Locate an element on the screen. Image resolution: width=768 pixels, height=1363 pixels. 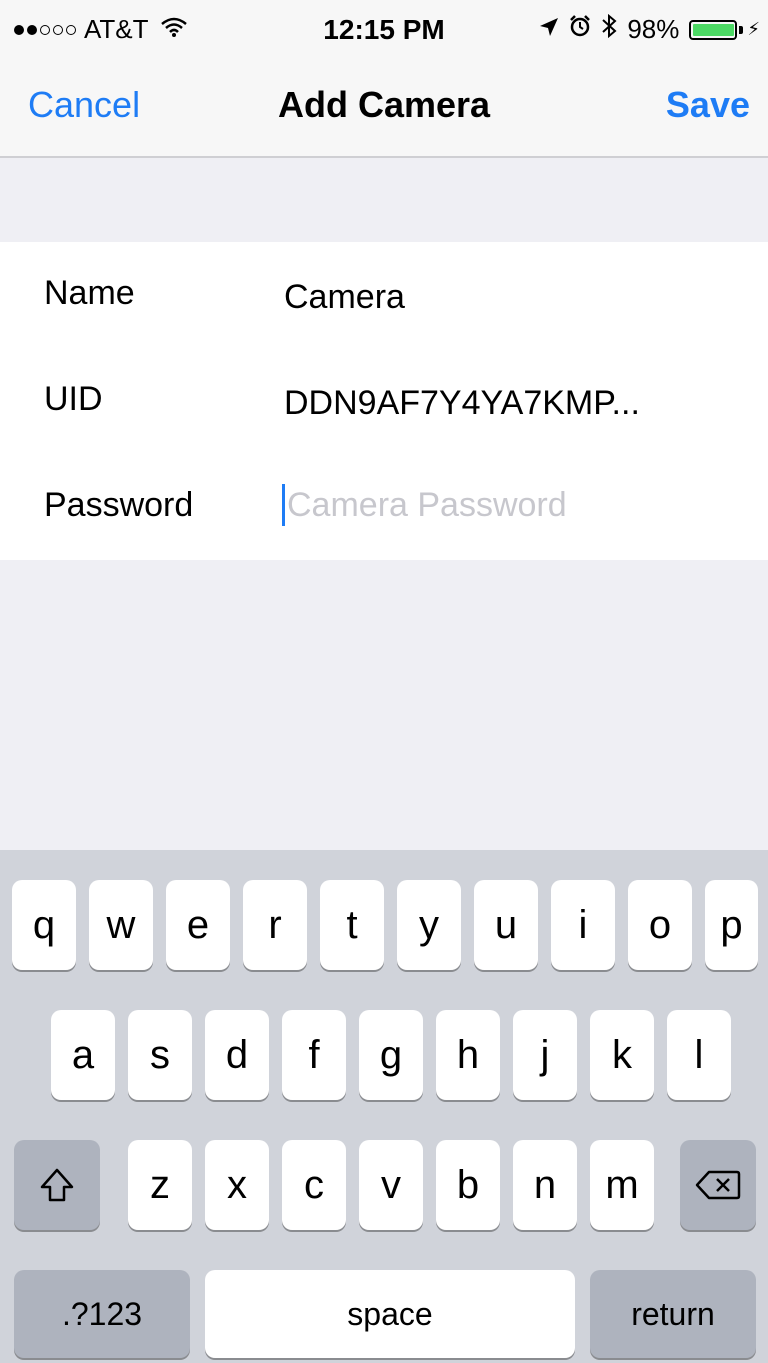
key-b: b is located at coordinates (468, 1185).